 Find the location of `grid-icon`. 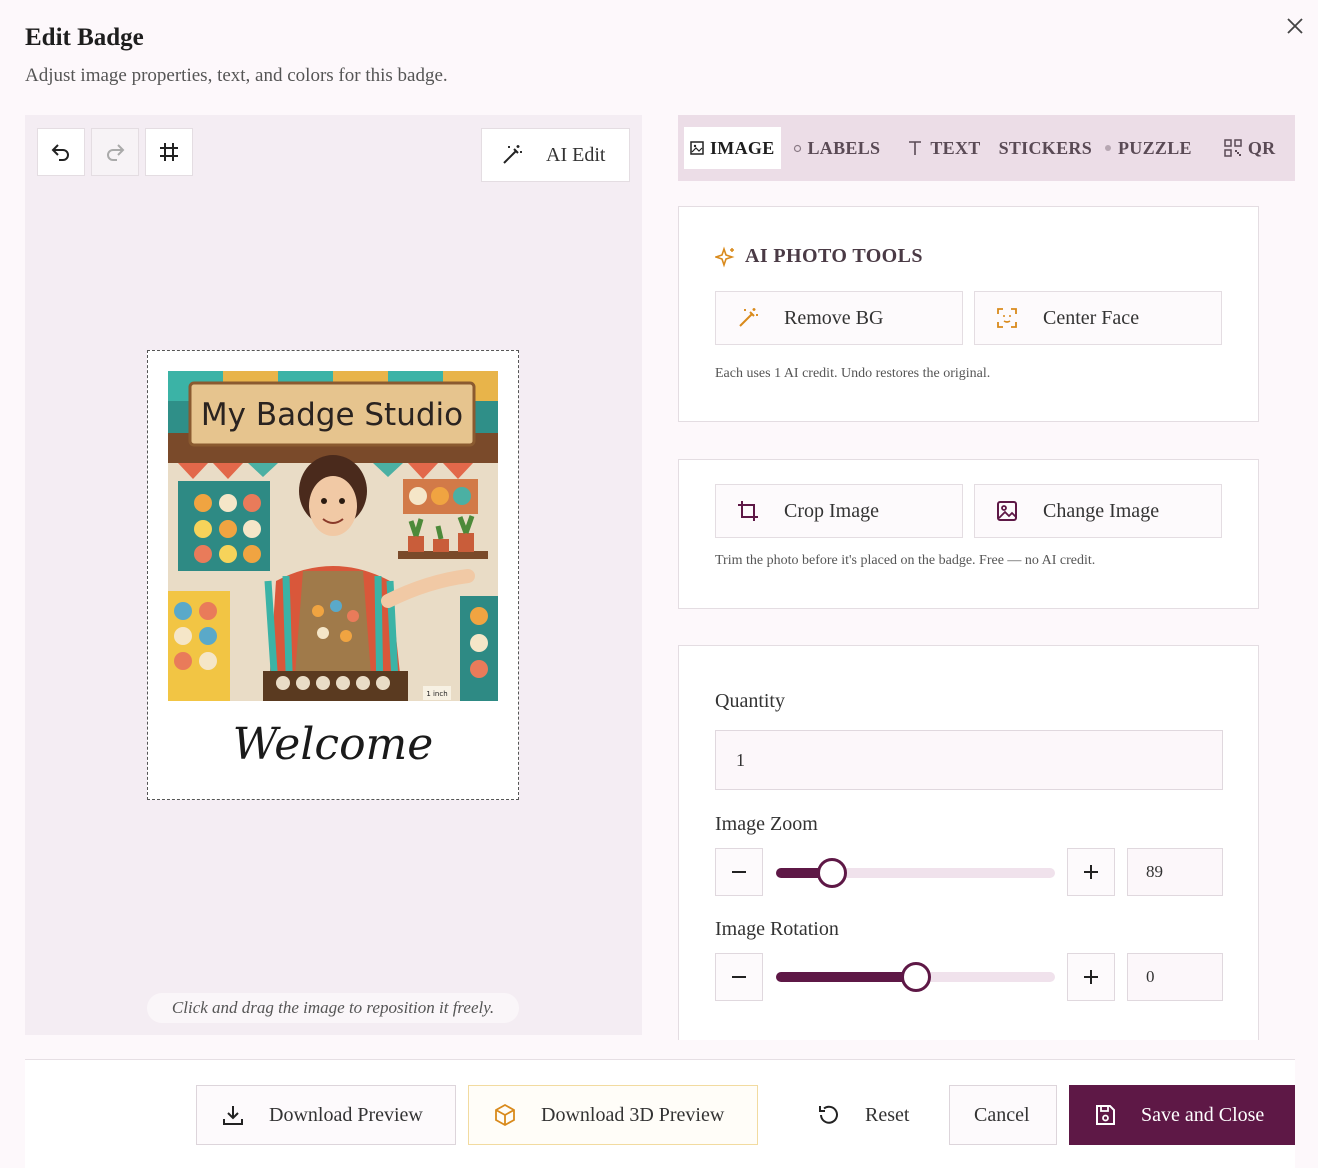

grid-icon is located at coordinates (169, 152).